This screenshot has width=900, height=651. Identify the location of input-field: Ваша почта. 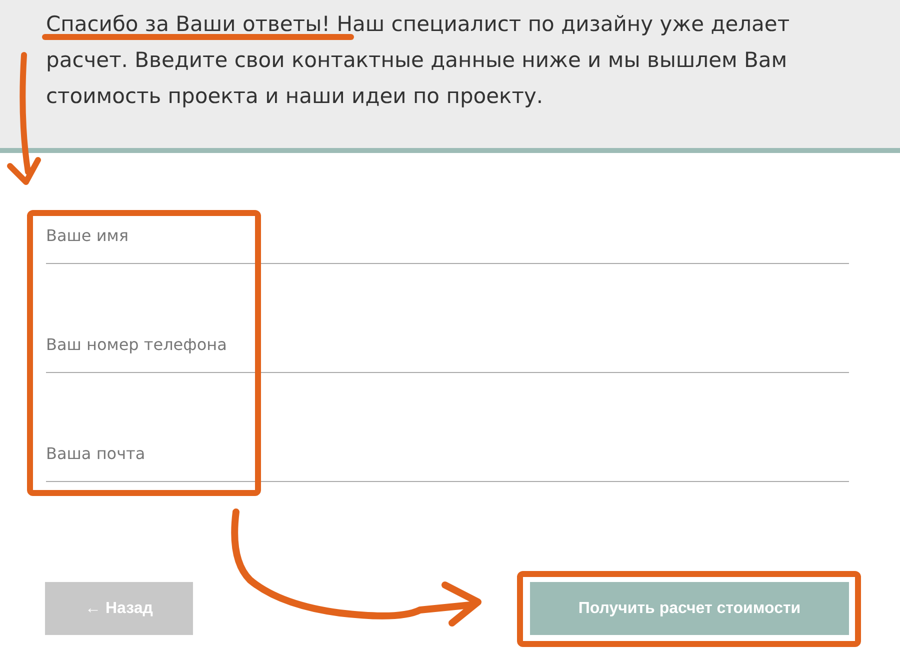
(447, 453).